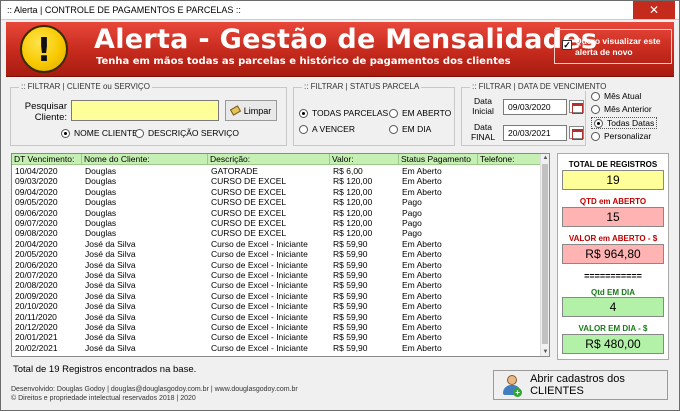 The height and width of the screenshot is (411, 680). Describe the element at coordinates (567, 45) in the screenshot. I see `show-alert-checkbox: ✓` at that location.